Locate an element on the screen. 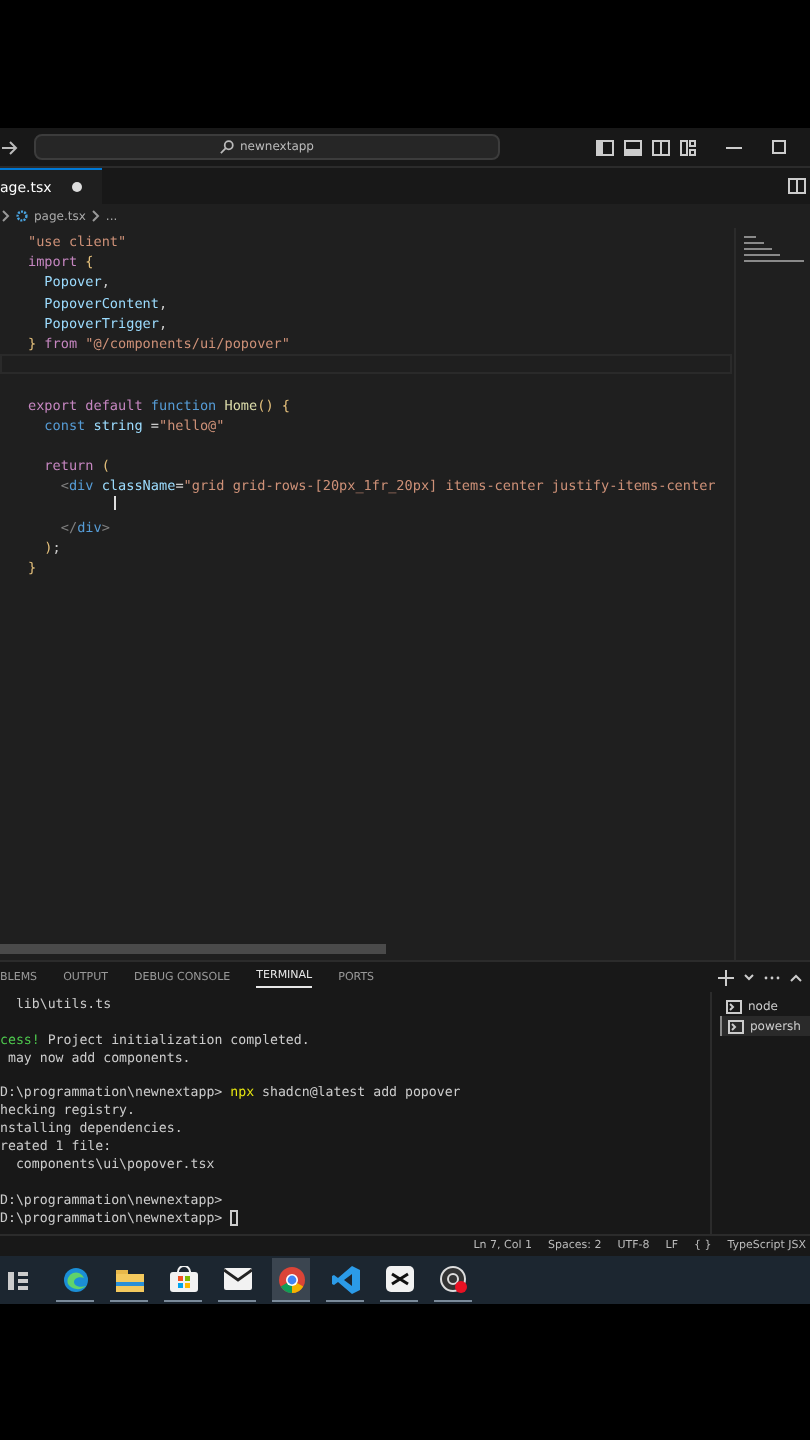 Image resolution: width=810 pixels, height=1440 pixels. chrome-app-button is located at coordinates (291, 1280).